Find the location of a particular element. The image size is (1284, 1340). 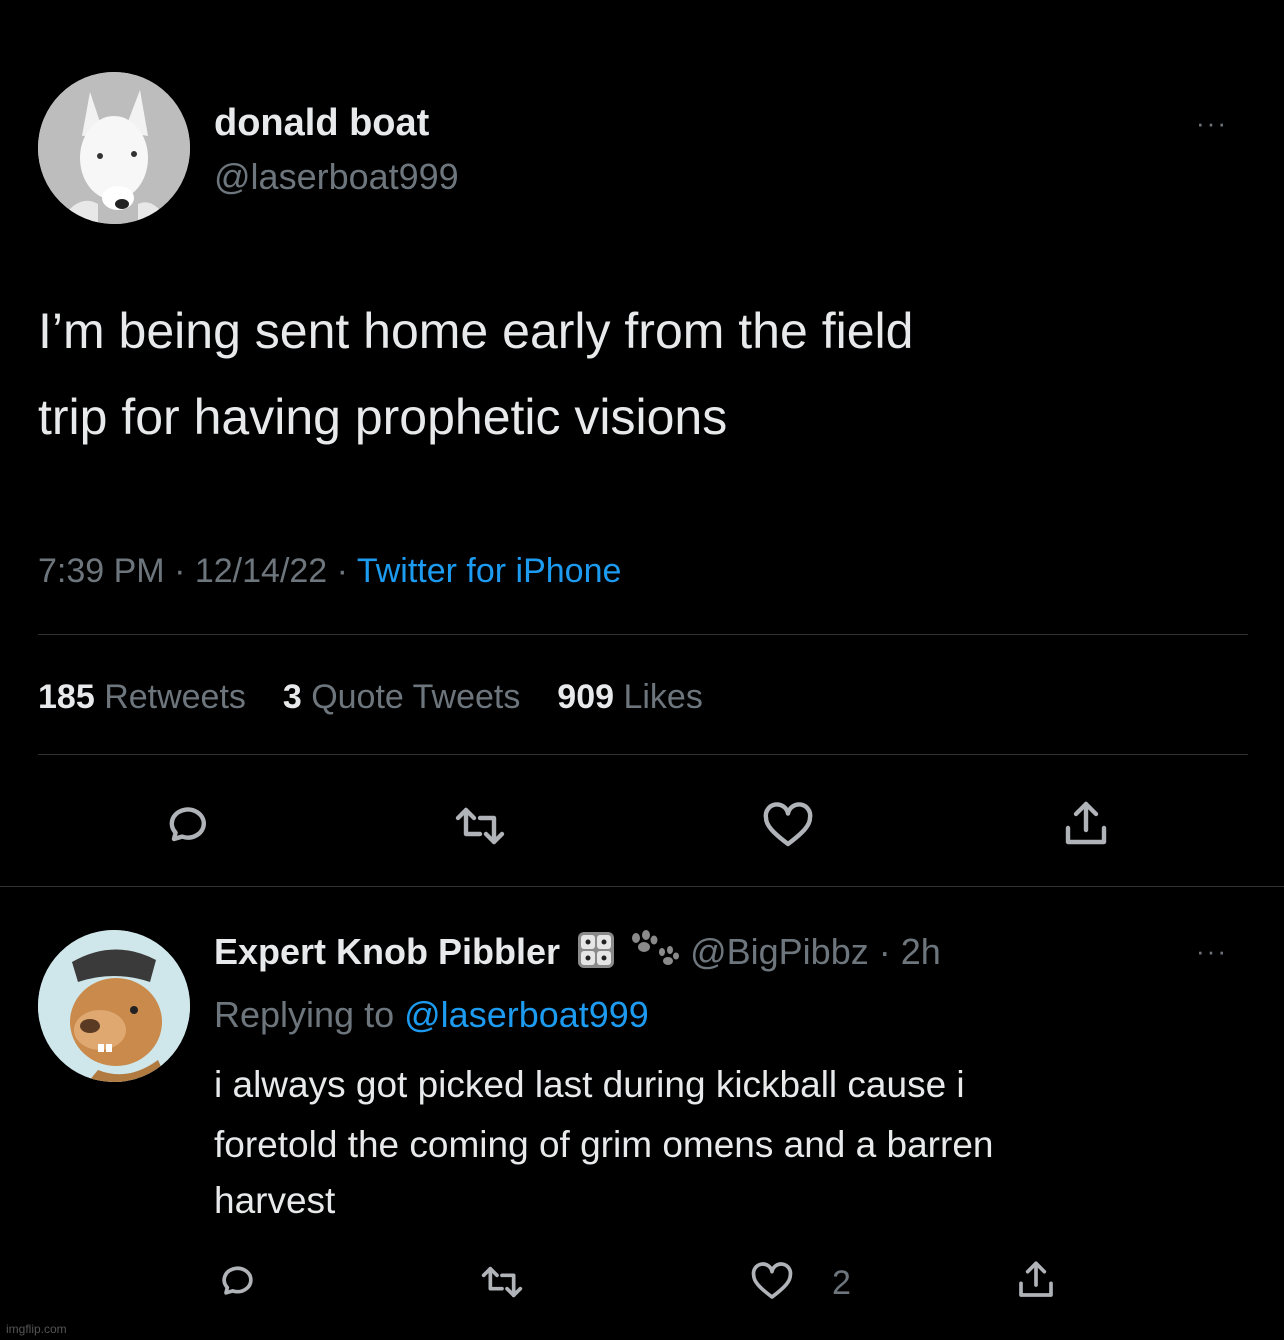

watermark: imgflip.com is located at coordinates (36, 1329).